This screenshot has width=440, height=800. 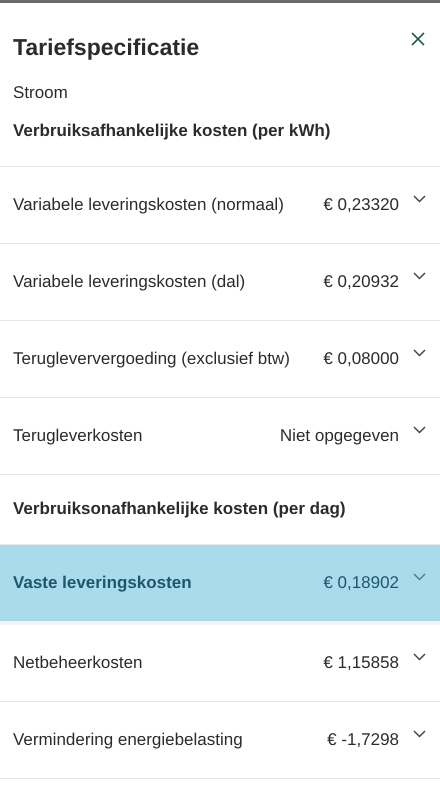 I want to click on row-value: € 0,23320, so click(x=361, y=205).